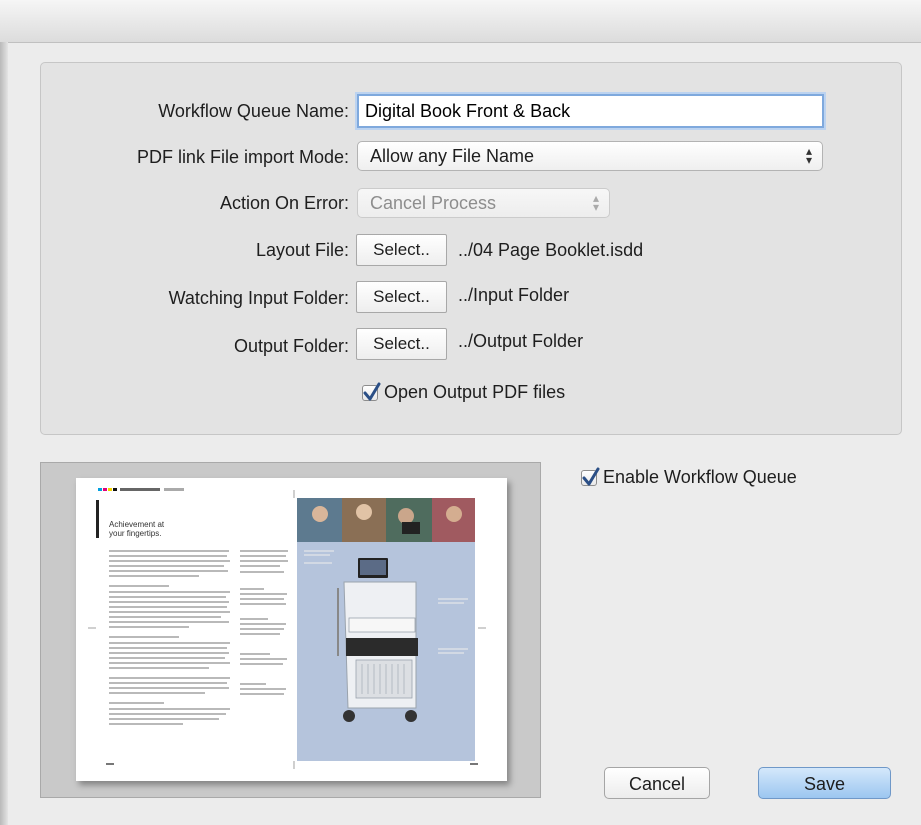 The width and height of the screenshot is (921, 825). What do you see at coordinates (401, 297) in the screenshot?
I see `input-folder-select-button: Select..` at bounding box center [401, 297].